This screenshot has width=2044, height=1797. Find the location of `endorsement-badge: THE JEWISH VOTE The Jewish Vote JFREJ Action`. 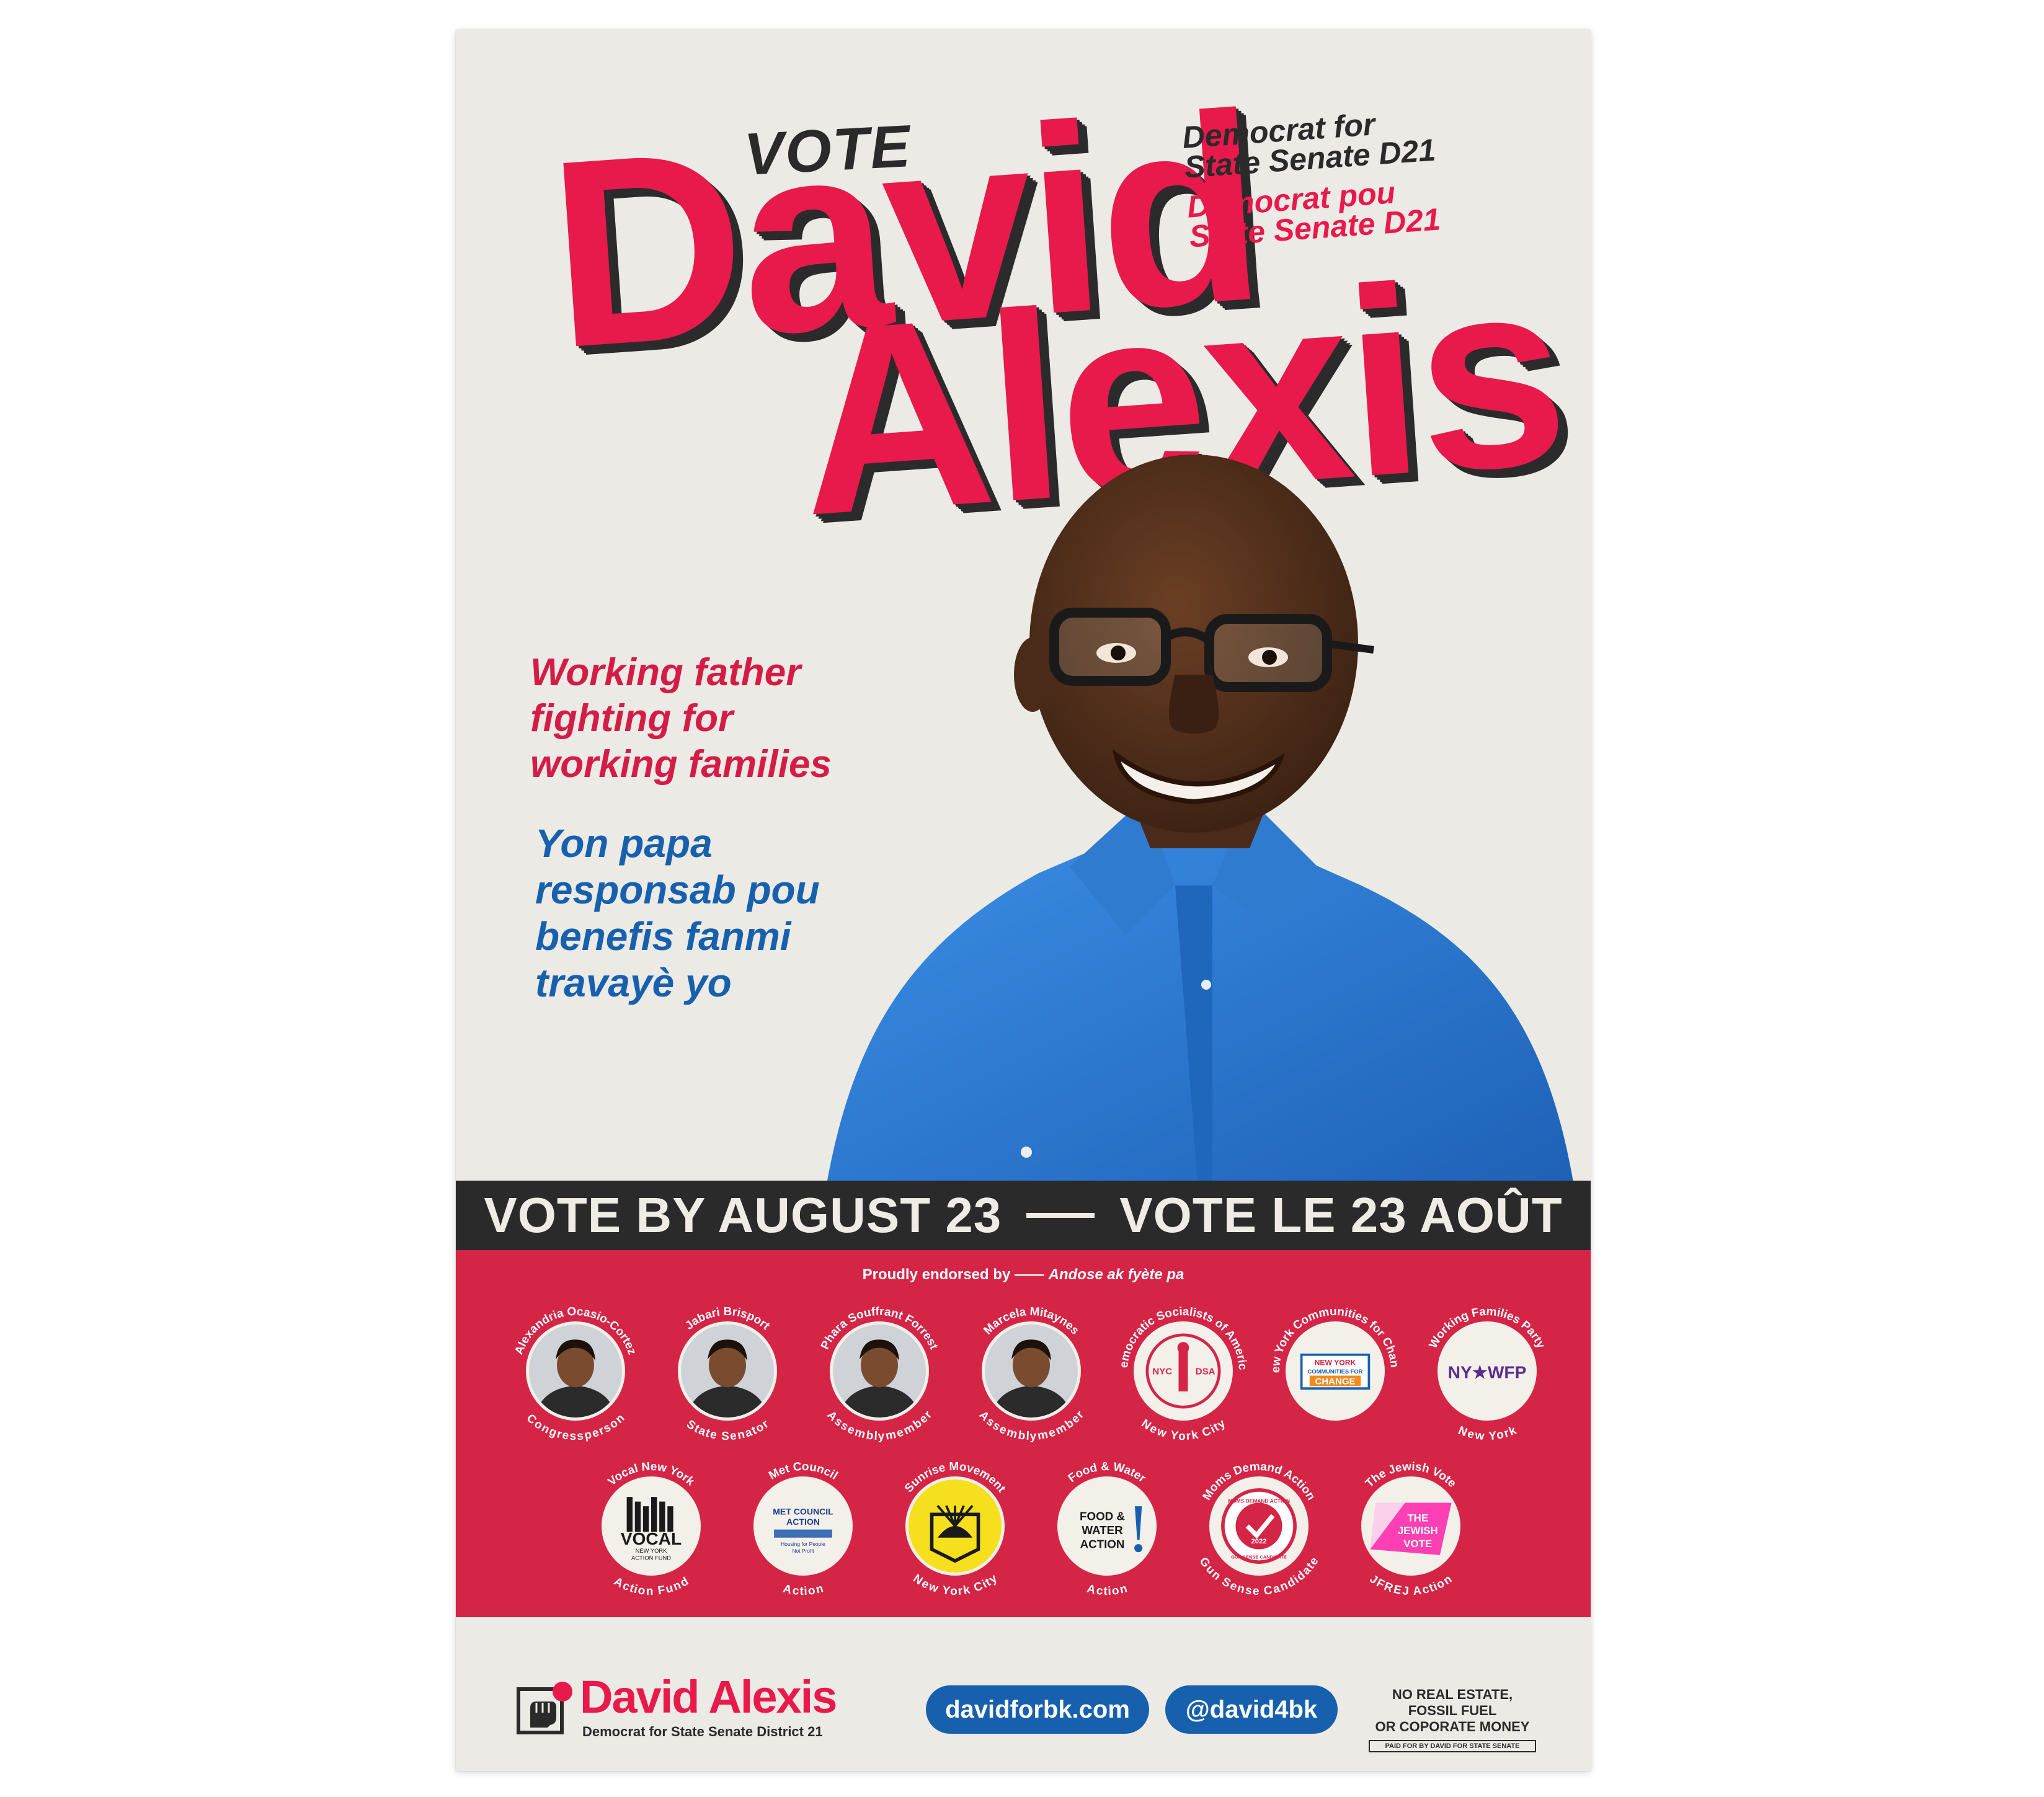

endorsement-badge: THE JEWISH VOTE The Jewish Vote JFREJ Action is located at coordinates (1411, 1529).